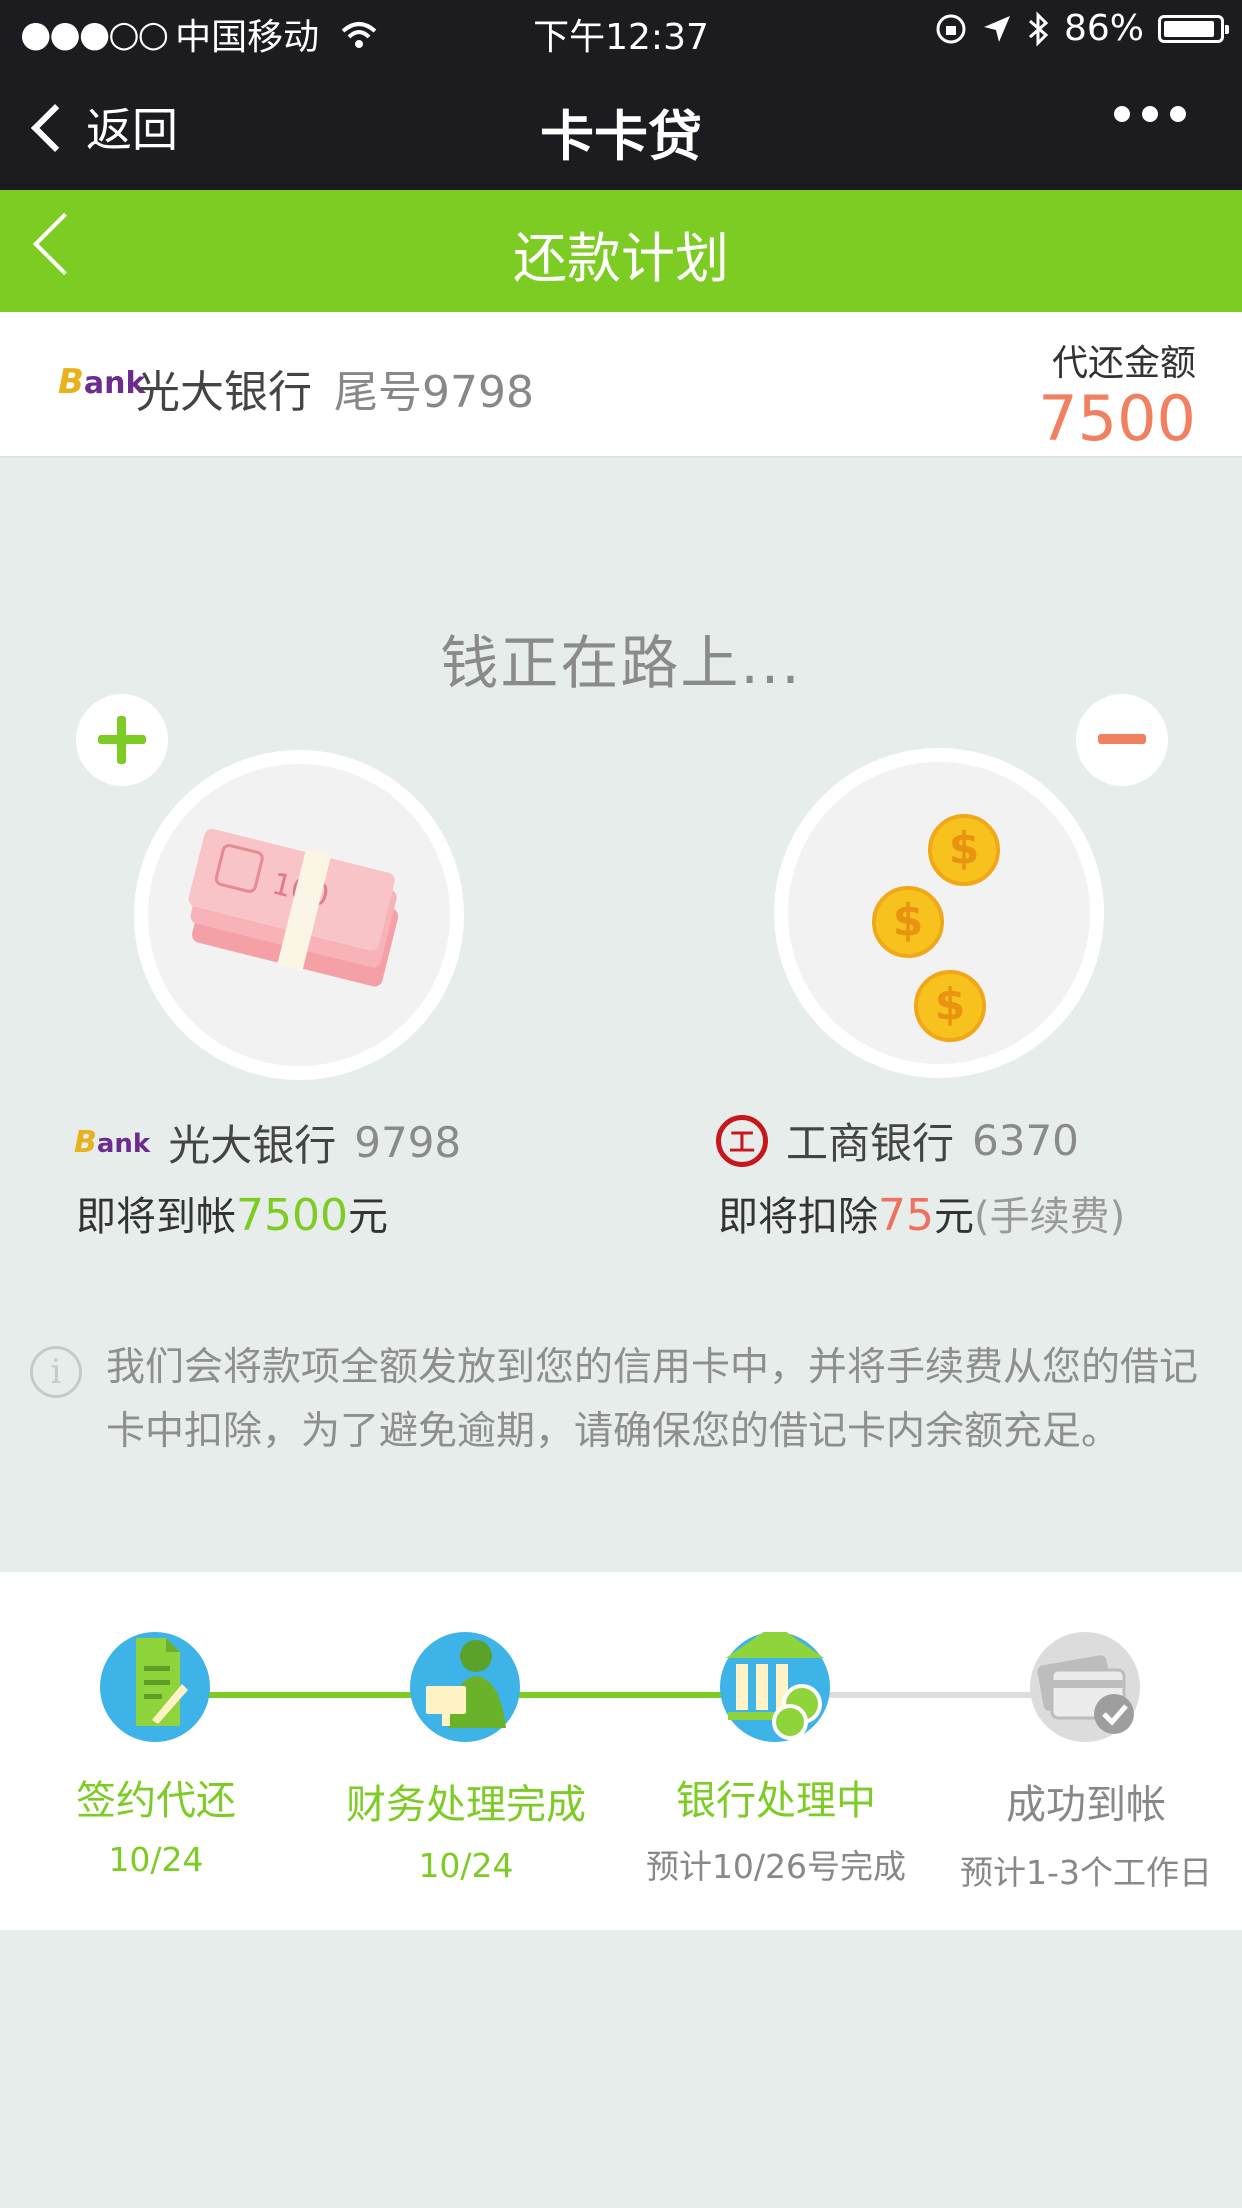 The image size is (1242, 2208). I want to click on battery-percent: 86%, so click(1103, 28).